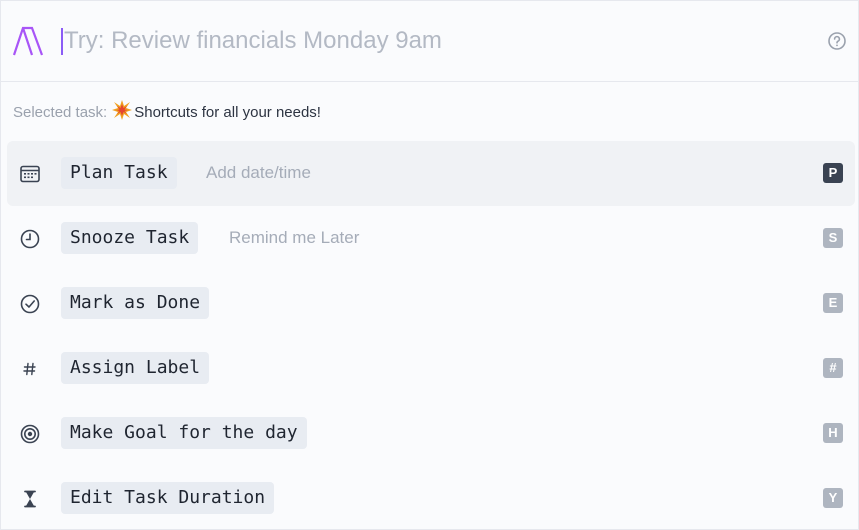 The width and height of the screenshot is (859, 530). I want to click on search-input, so click(434, 41).